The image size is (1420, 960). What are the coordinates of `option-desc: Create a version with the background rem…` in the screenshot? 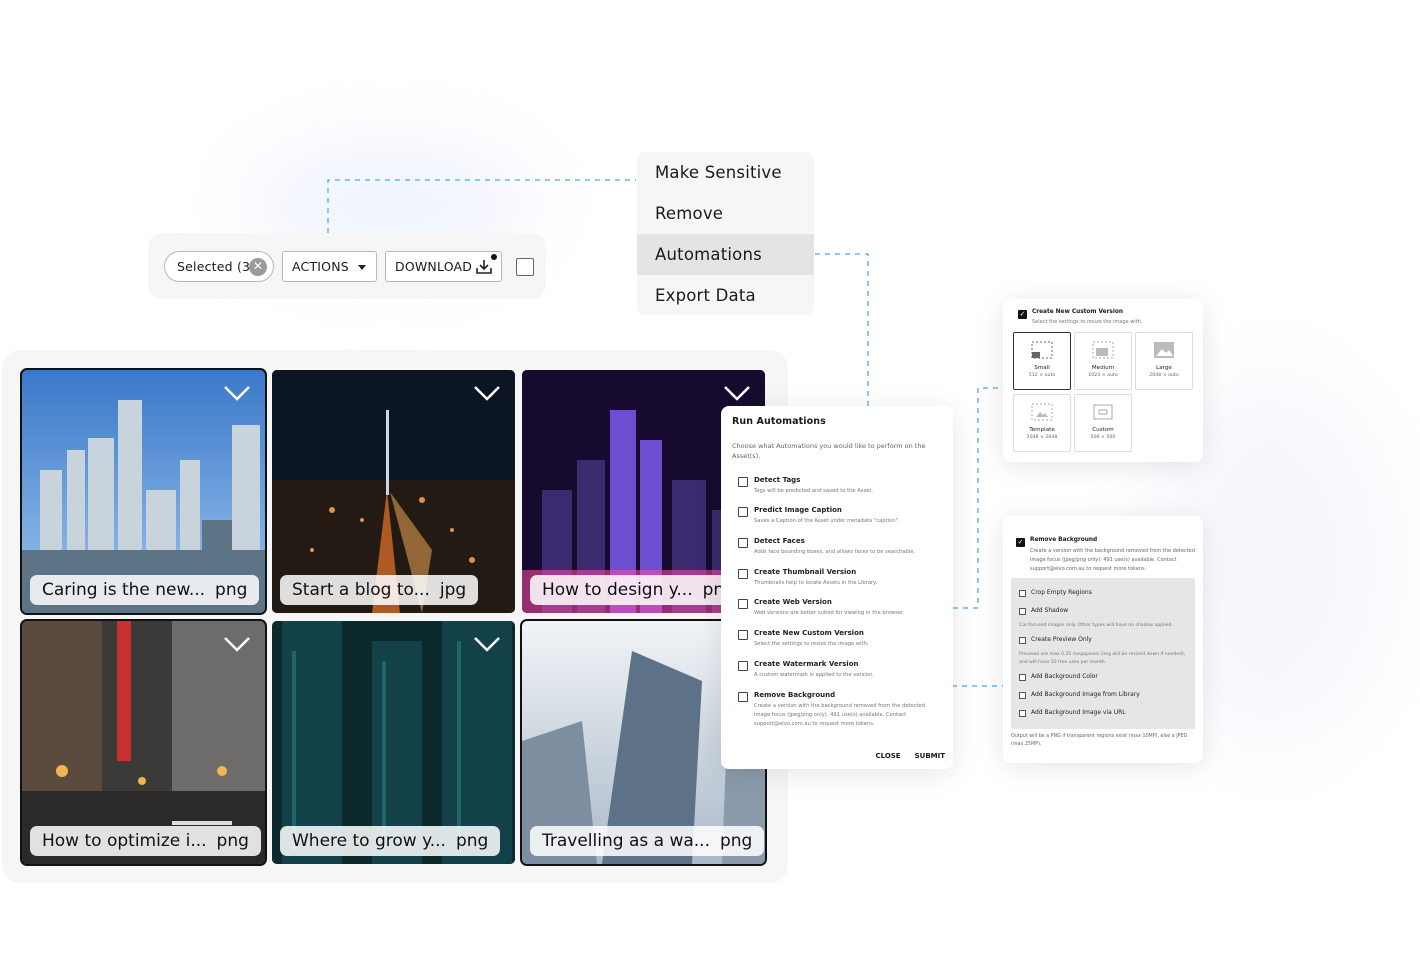 It's located at (840, 715).